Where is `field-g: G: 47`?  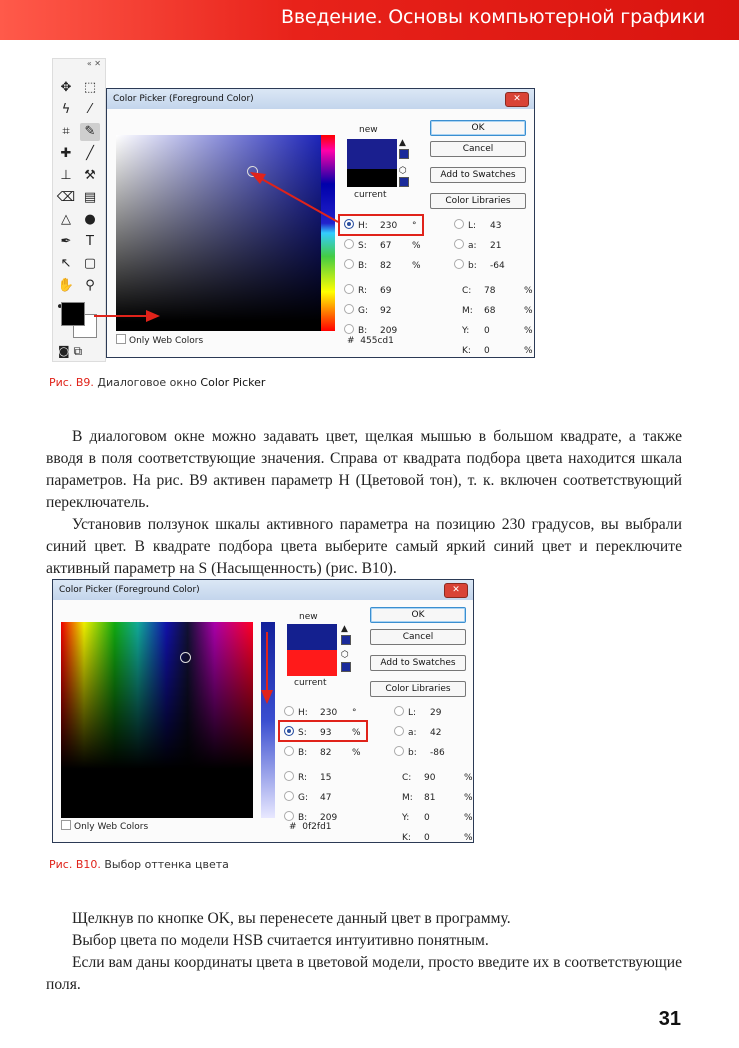 field-g: G: 47 is located at coordinates (324, 798).